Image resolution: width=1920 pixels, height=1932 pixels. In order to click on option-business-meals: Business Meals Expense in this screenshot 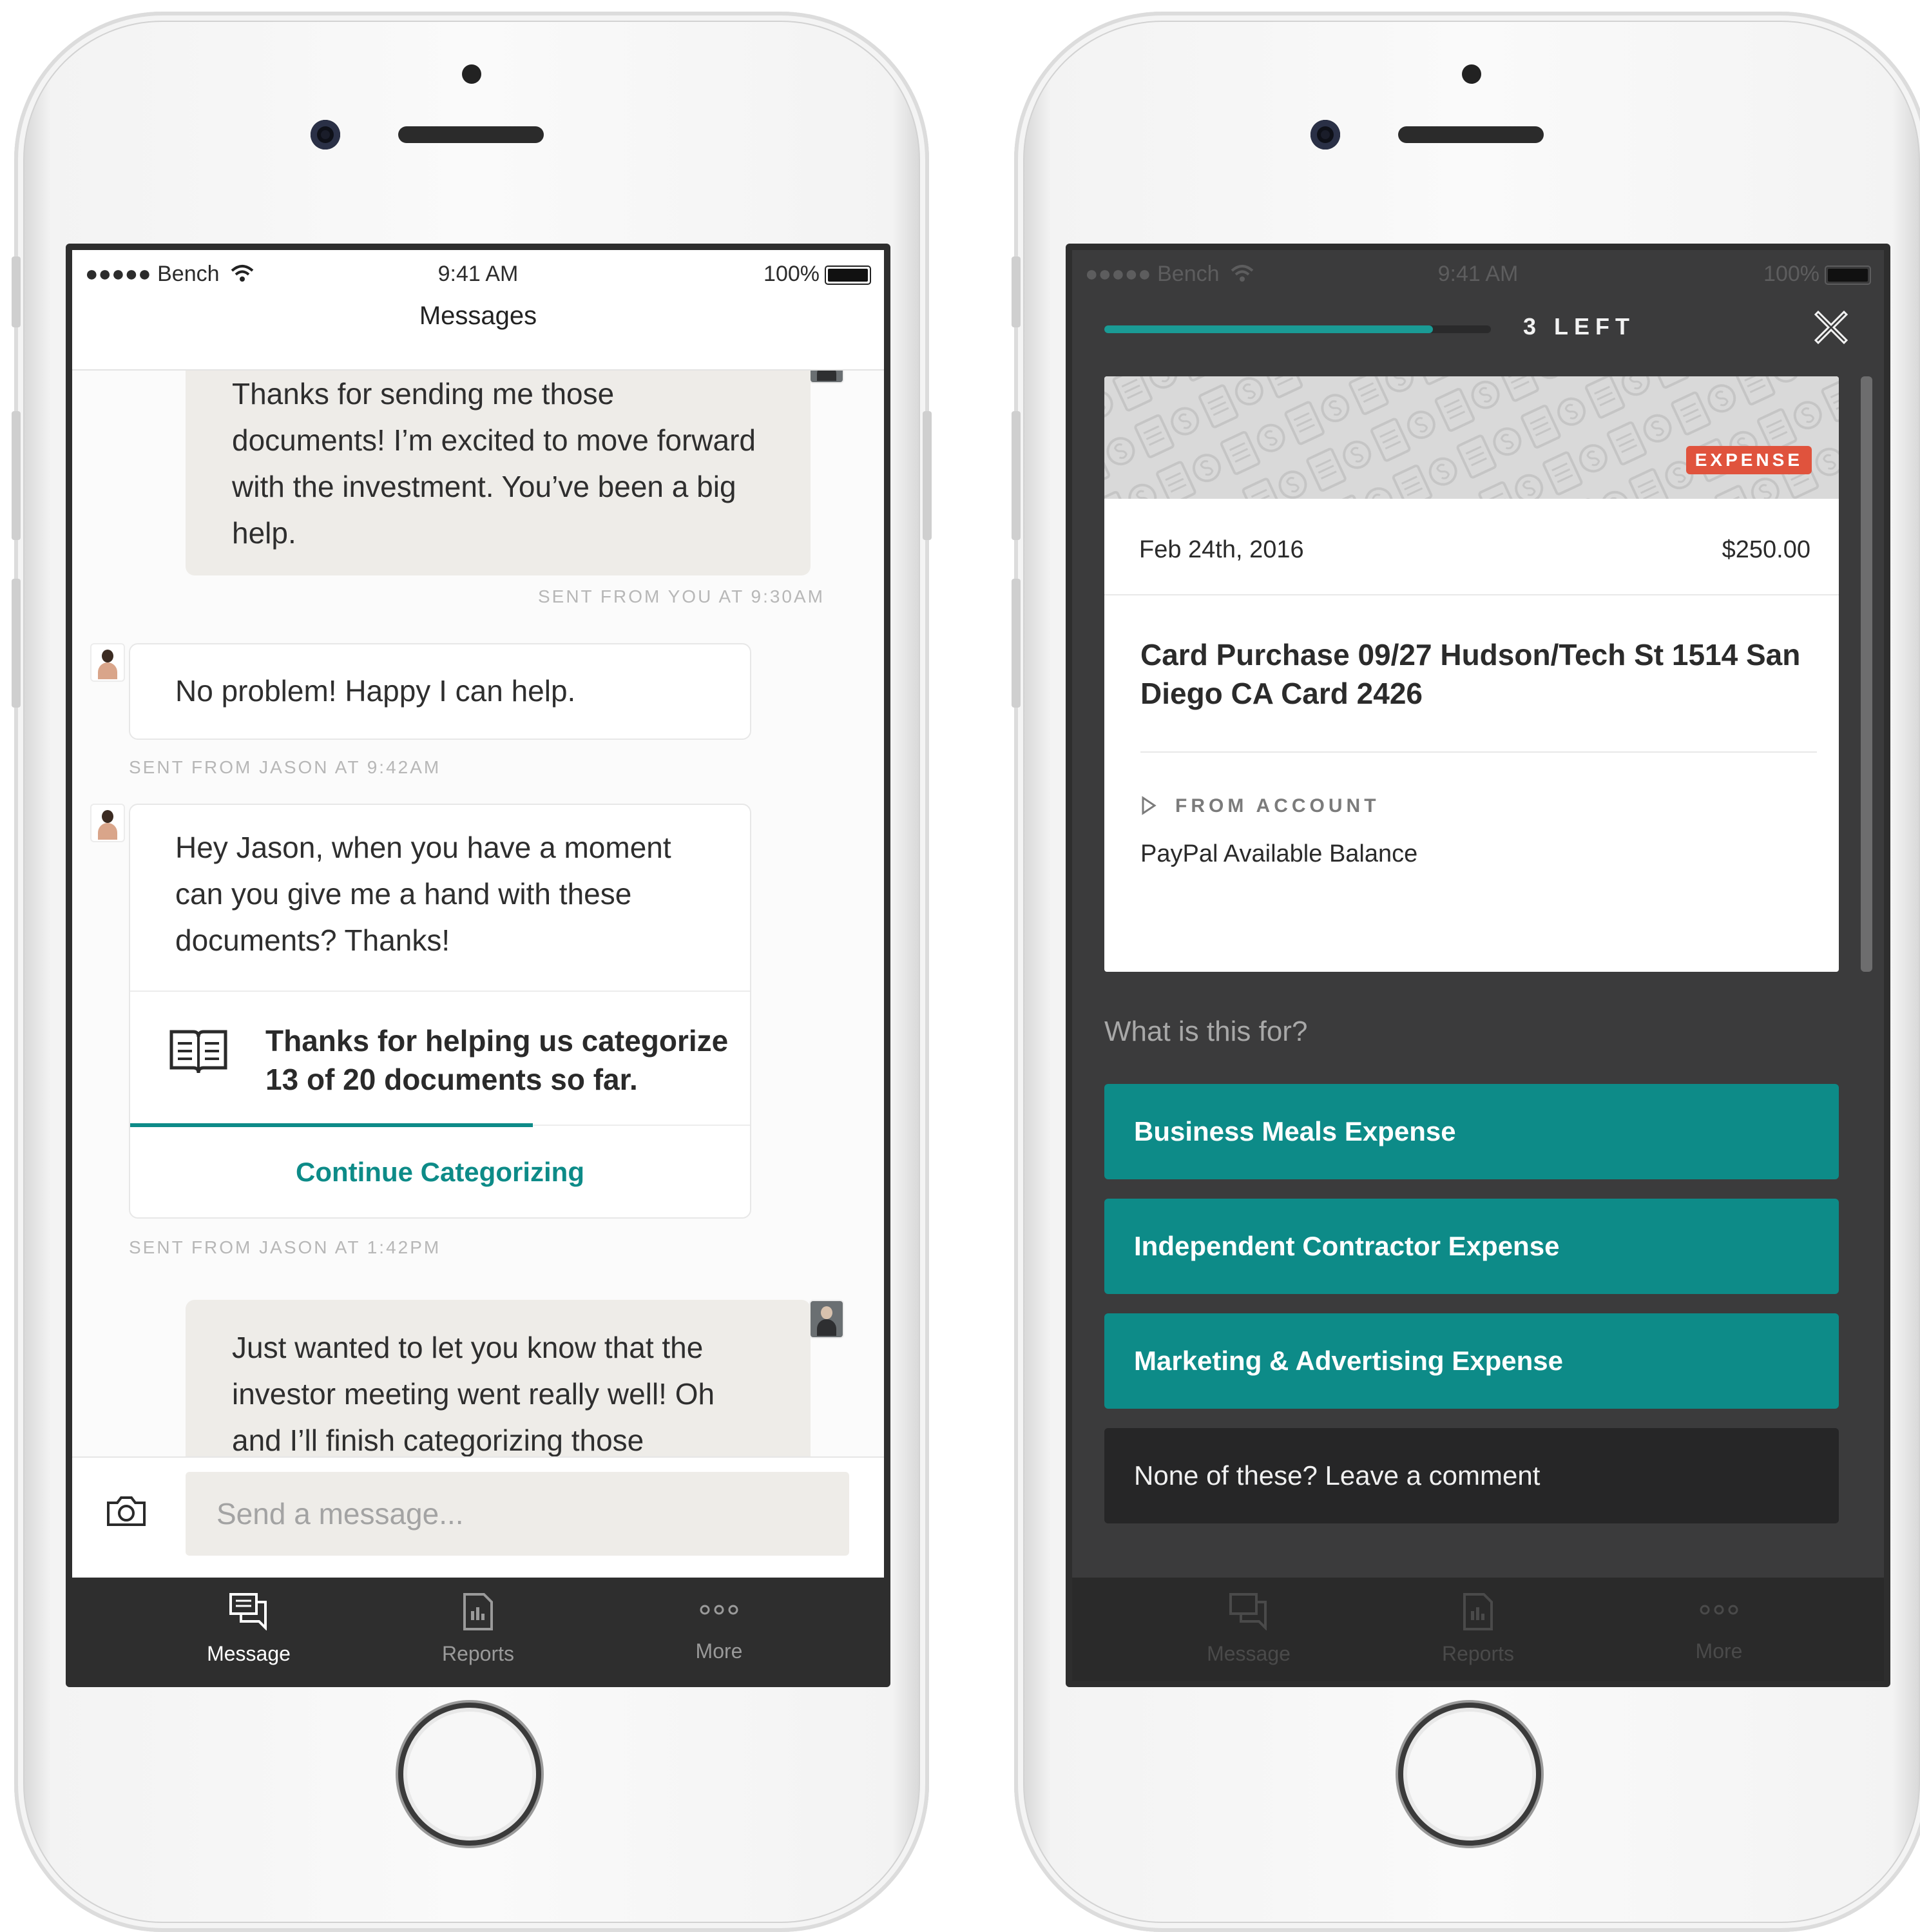, I will do `click(1471, 1131)`.